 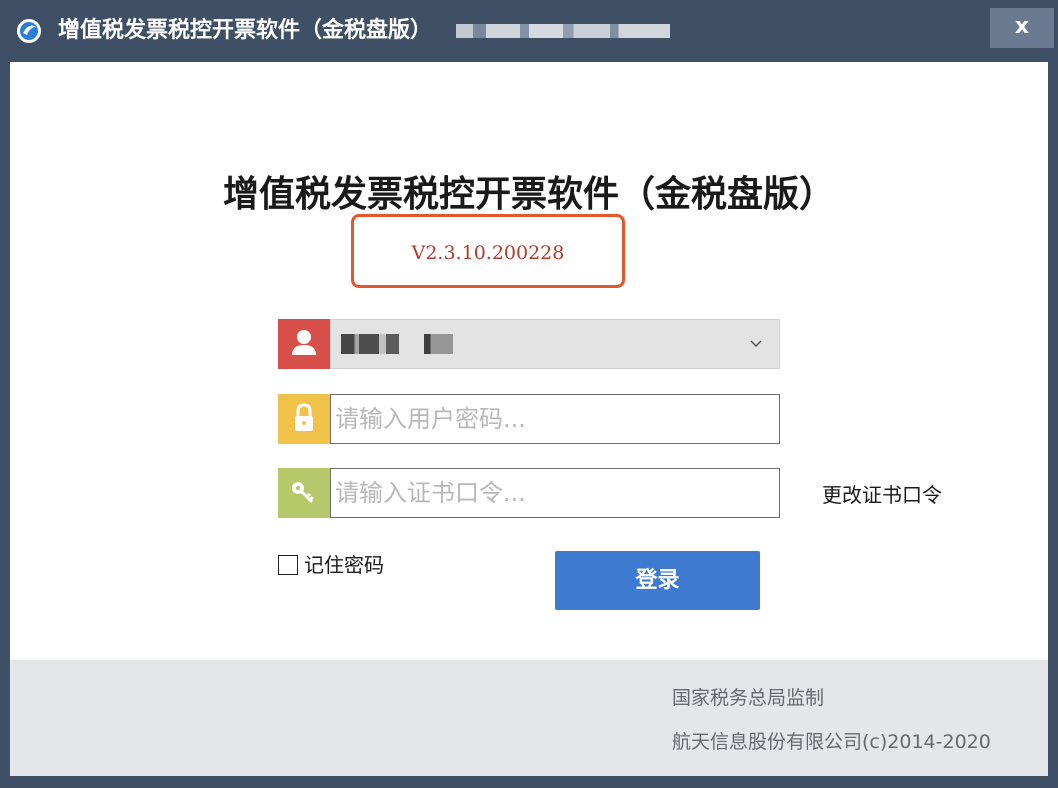 What do you see at coordinates (555, 344) in the screenshot?
I see `username-select` at bounding box center [555, 344].